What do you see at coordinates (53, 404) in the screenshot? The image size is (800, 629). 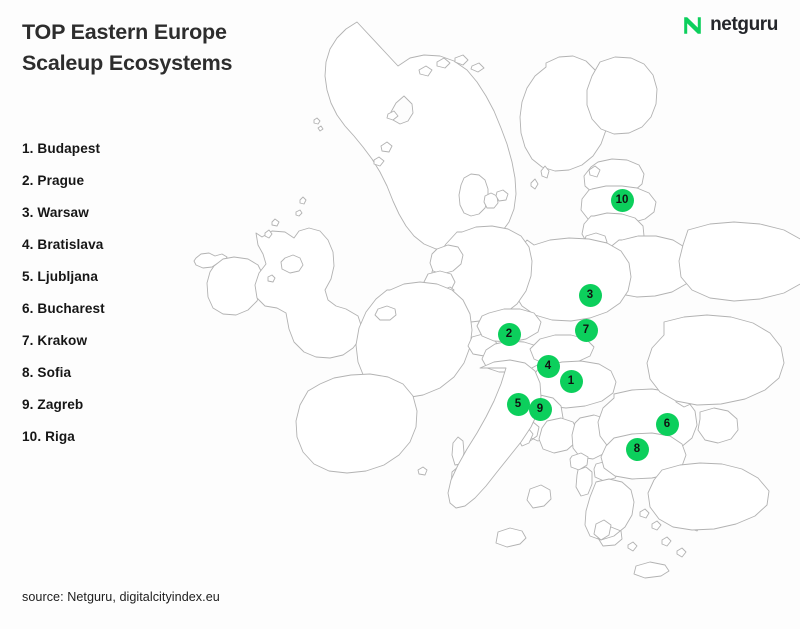 I see `list-item: 9. Zagreb` at bounding box center [53, 404].